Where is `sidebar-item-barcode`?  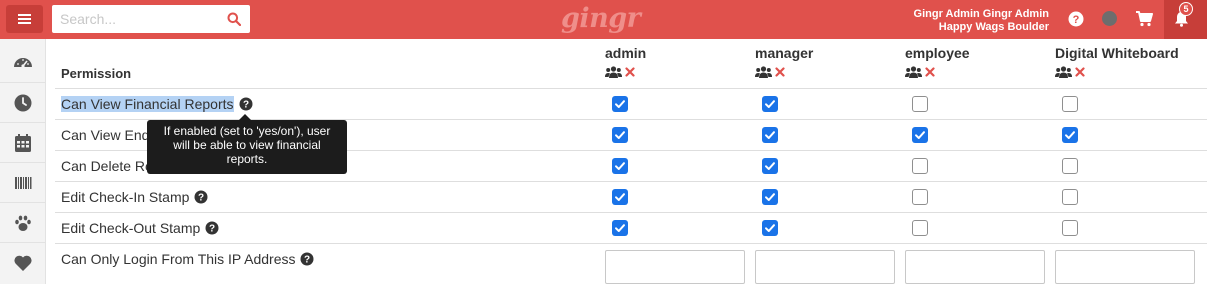
sidebar-item-barcode is located at coordinates (23, 183).